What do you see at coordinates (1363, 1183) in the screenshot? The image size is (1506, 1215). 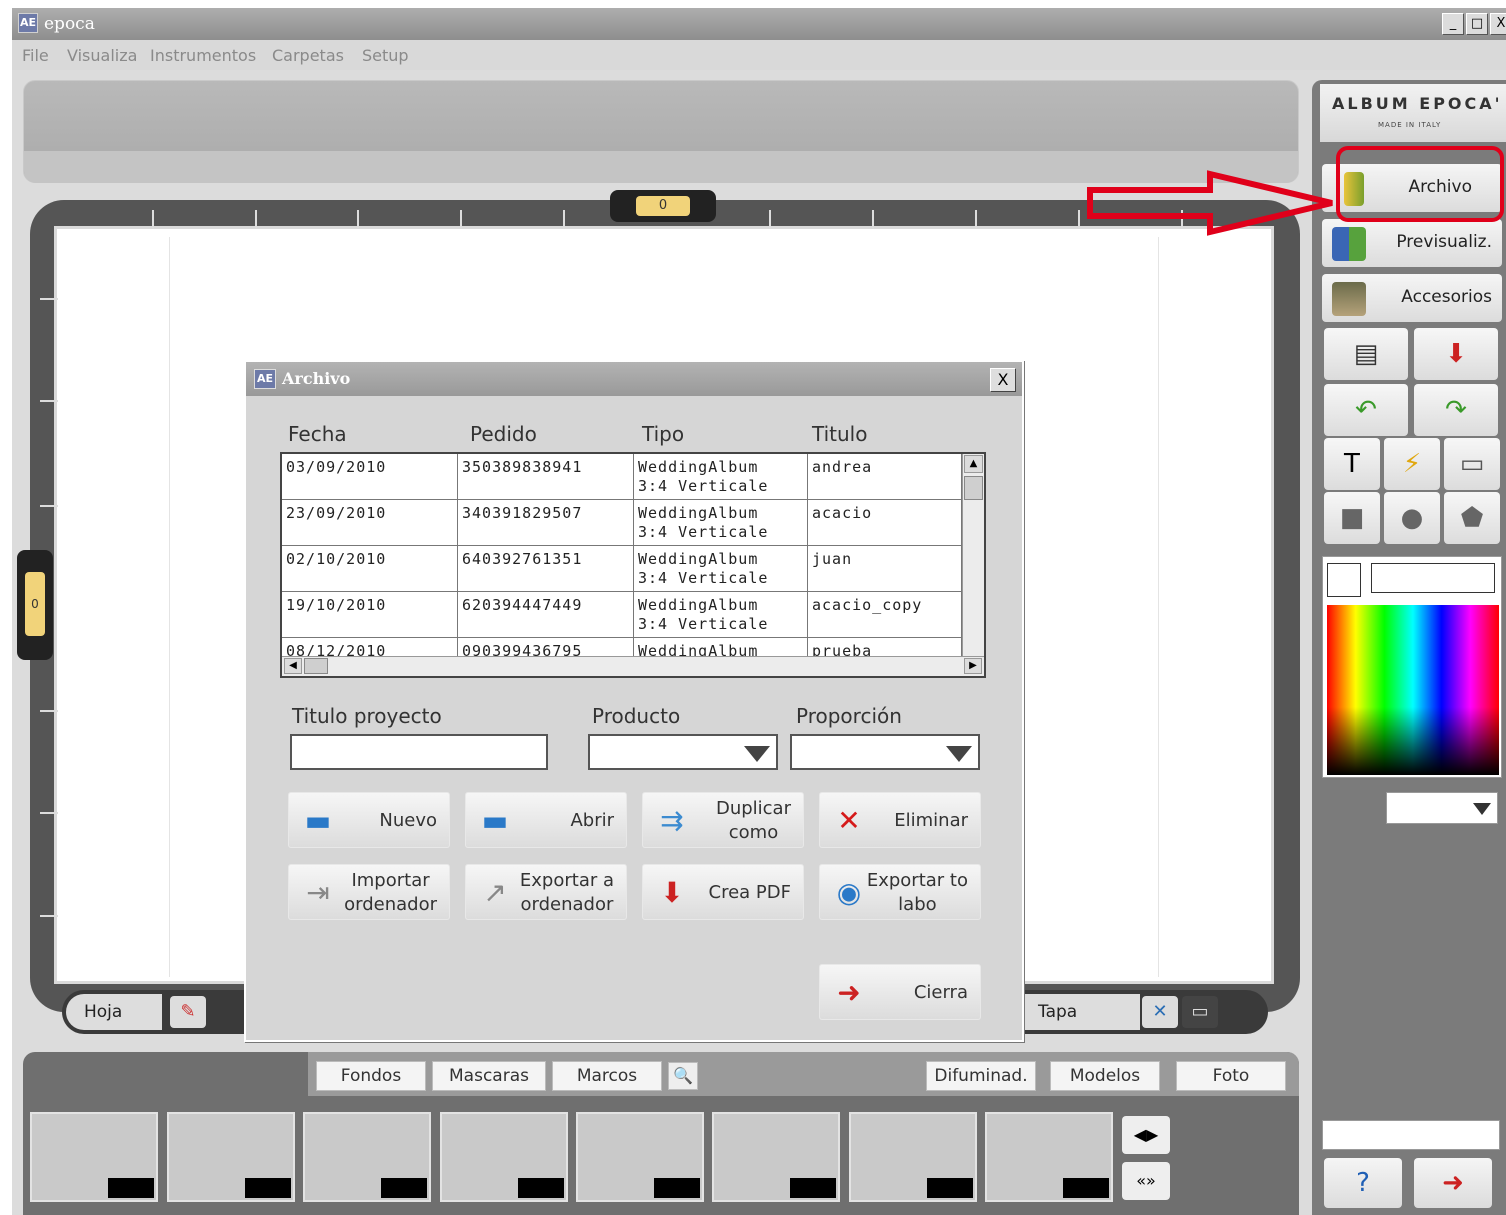 I see `help-icon: ?` at bounding box center [1363, 1183].